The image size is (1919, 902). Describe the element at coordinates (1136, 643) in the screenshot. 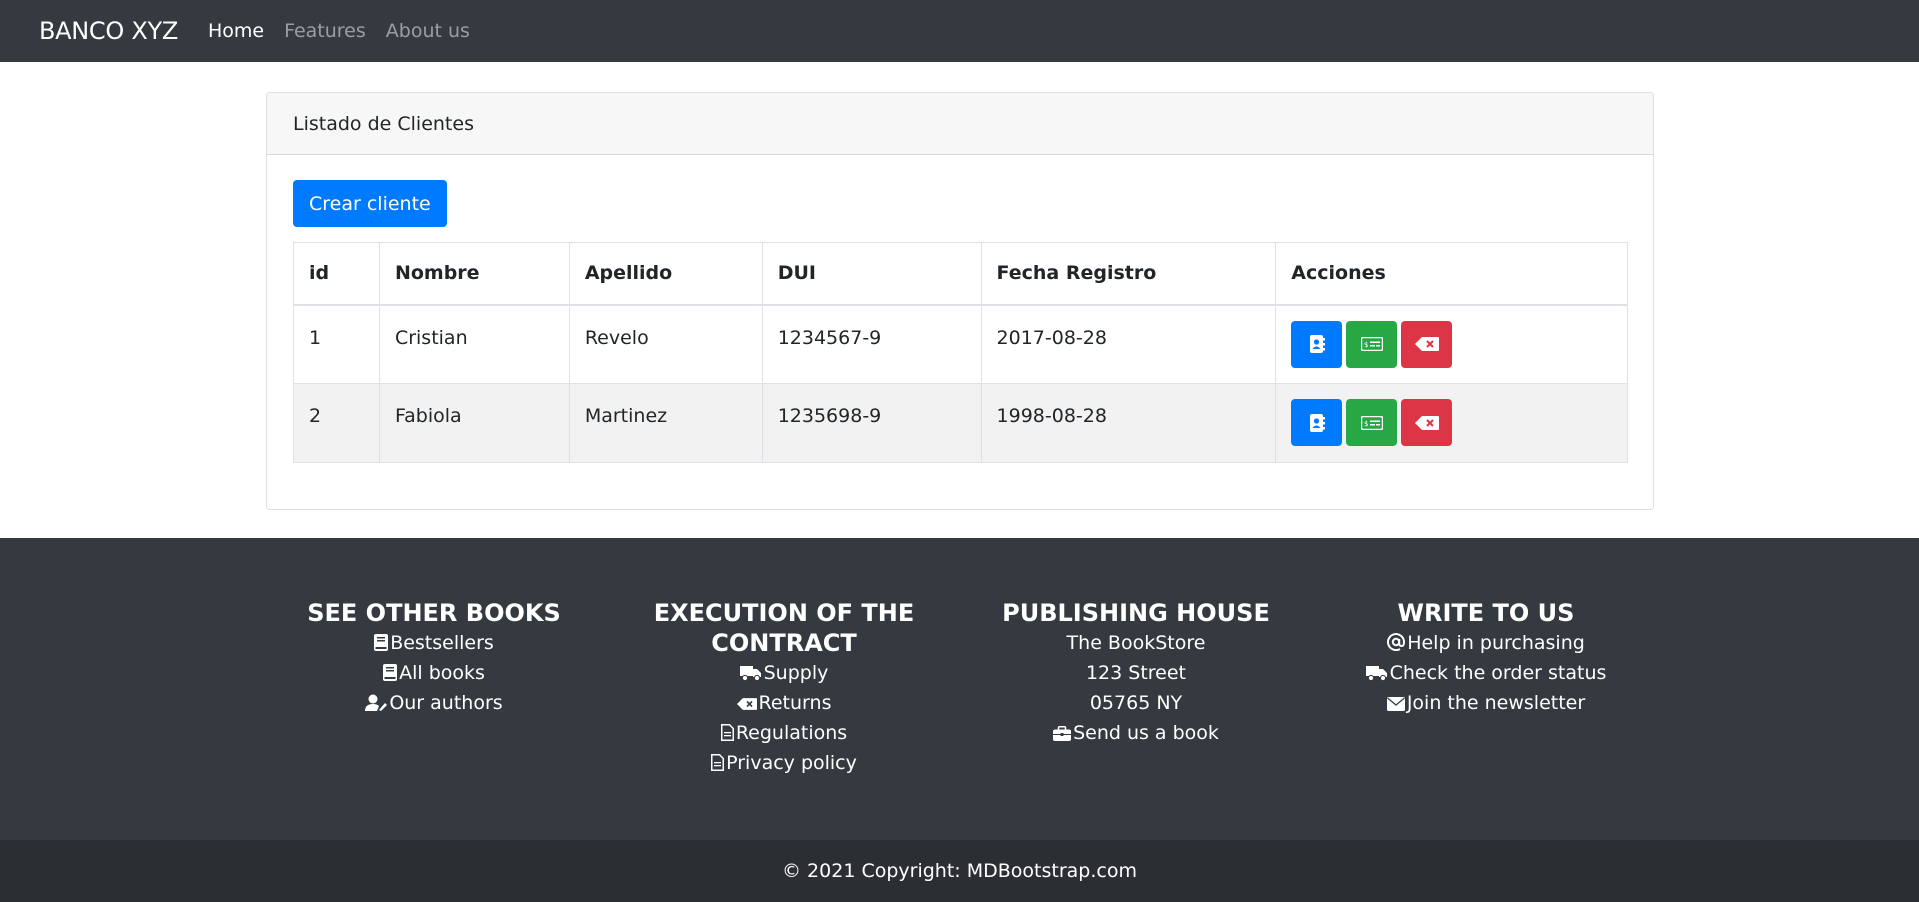

I see `footer-text-store: The BookStore` at that location.